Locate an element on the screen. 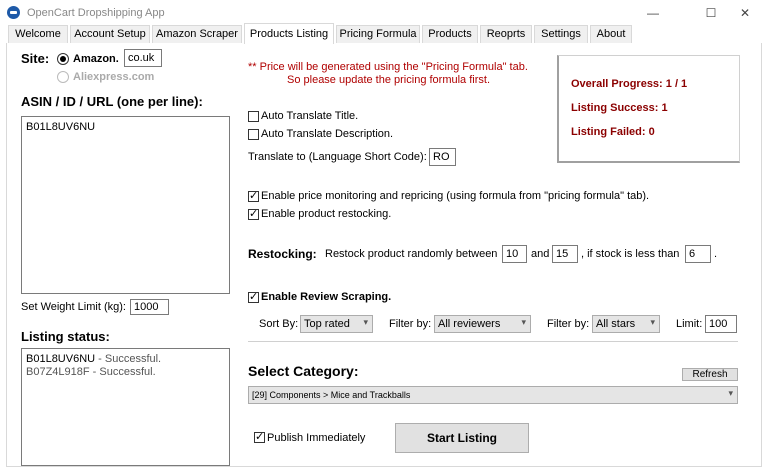  tab-products: Products is located at coordinates (450, 34).